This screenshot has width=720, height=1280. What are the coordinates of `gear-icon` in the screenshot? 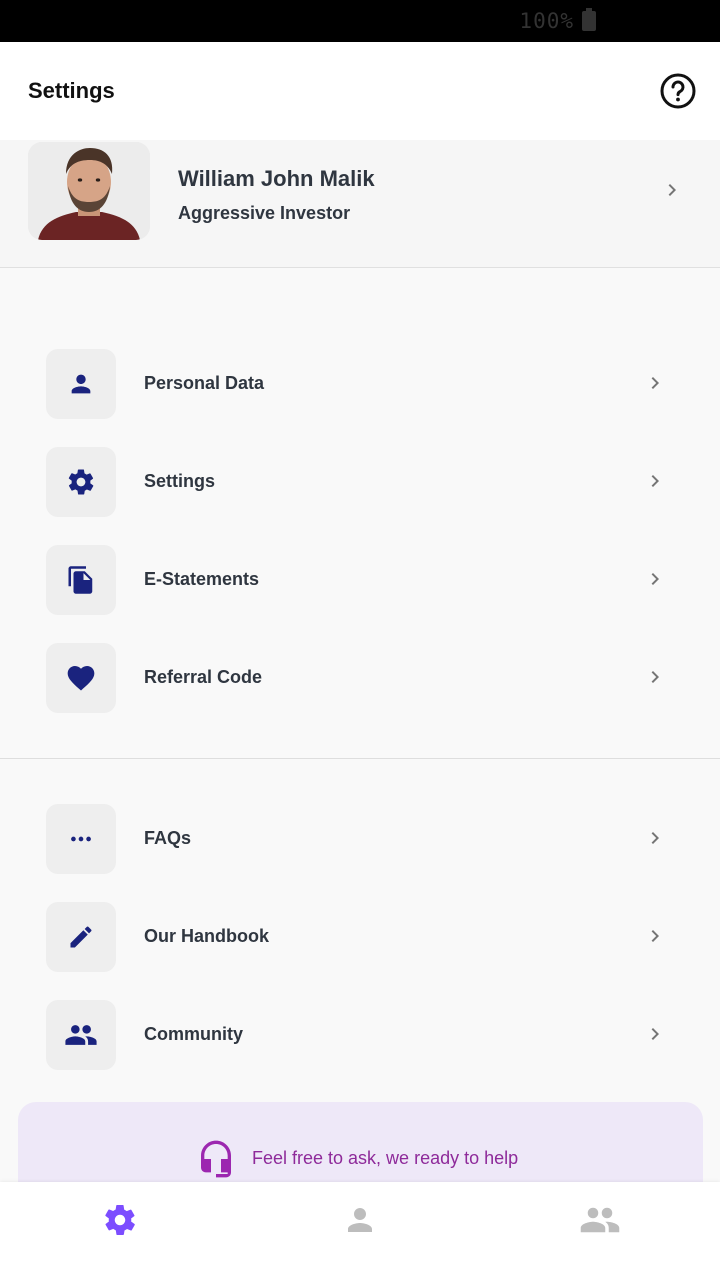 It's located at (81, 482).